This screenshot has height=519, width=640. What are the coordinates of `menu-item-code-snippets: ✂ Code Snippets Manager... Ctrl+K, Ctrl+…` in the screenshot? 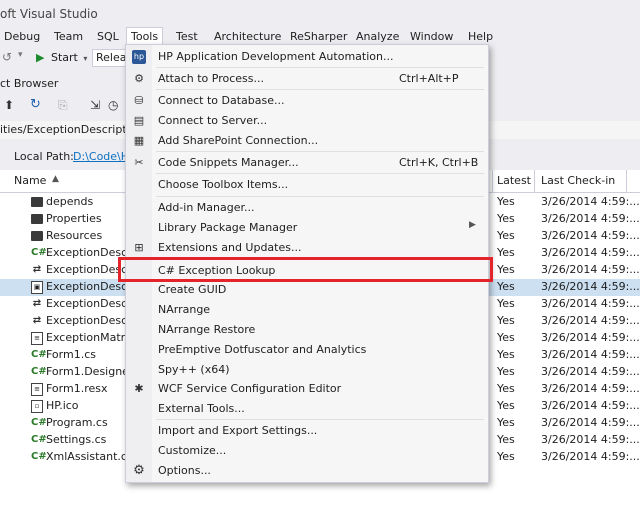 It's located at (307, 163).